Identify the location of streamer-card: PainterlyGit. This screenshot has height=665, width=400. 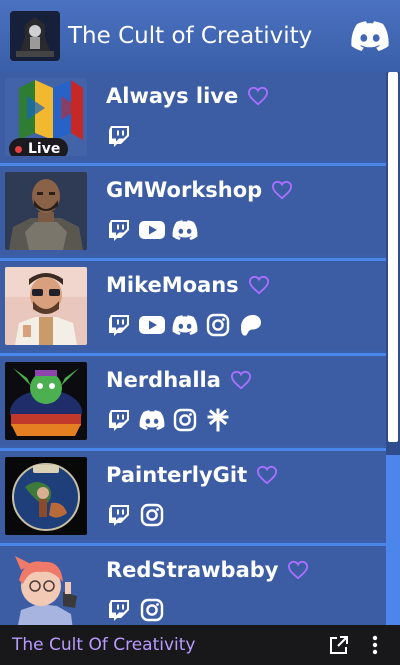
(193, 495).